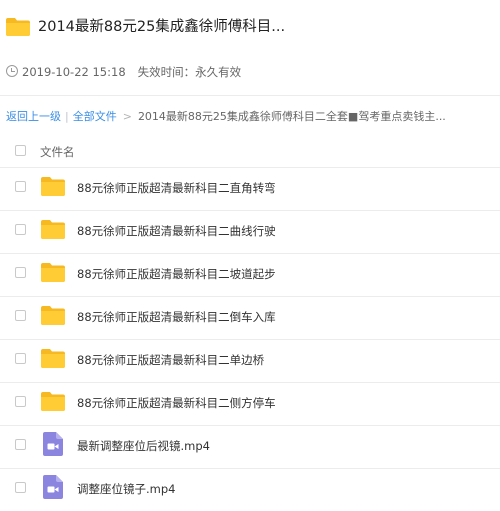 The width and height of the screenshot is (500, 511). I want to click on share-date: 2019-10-22 15:18, so click(74, 72).